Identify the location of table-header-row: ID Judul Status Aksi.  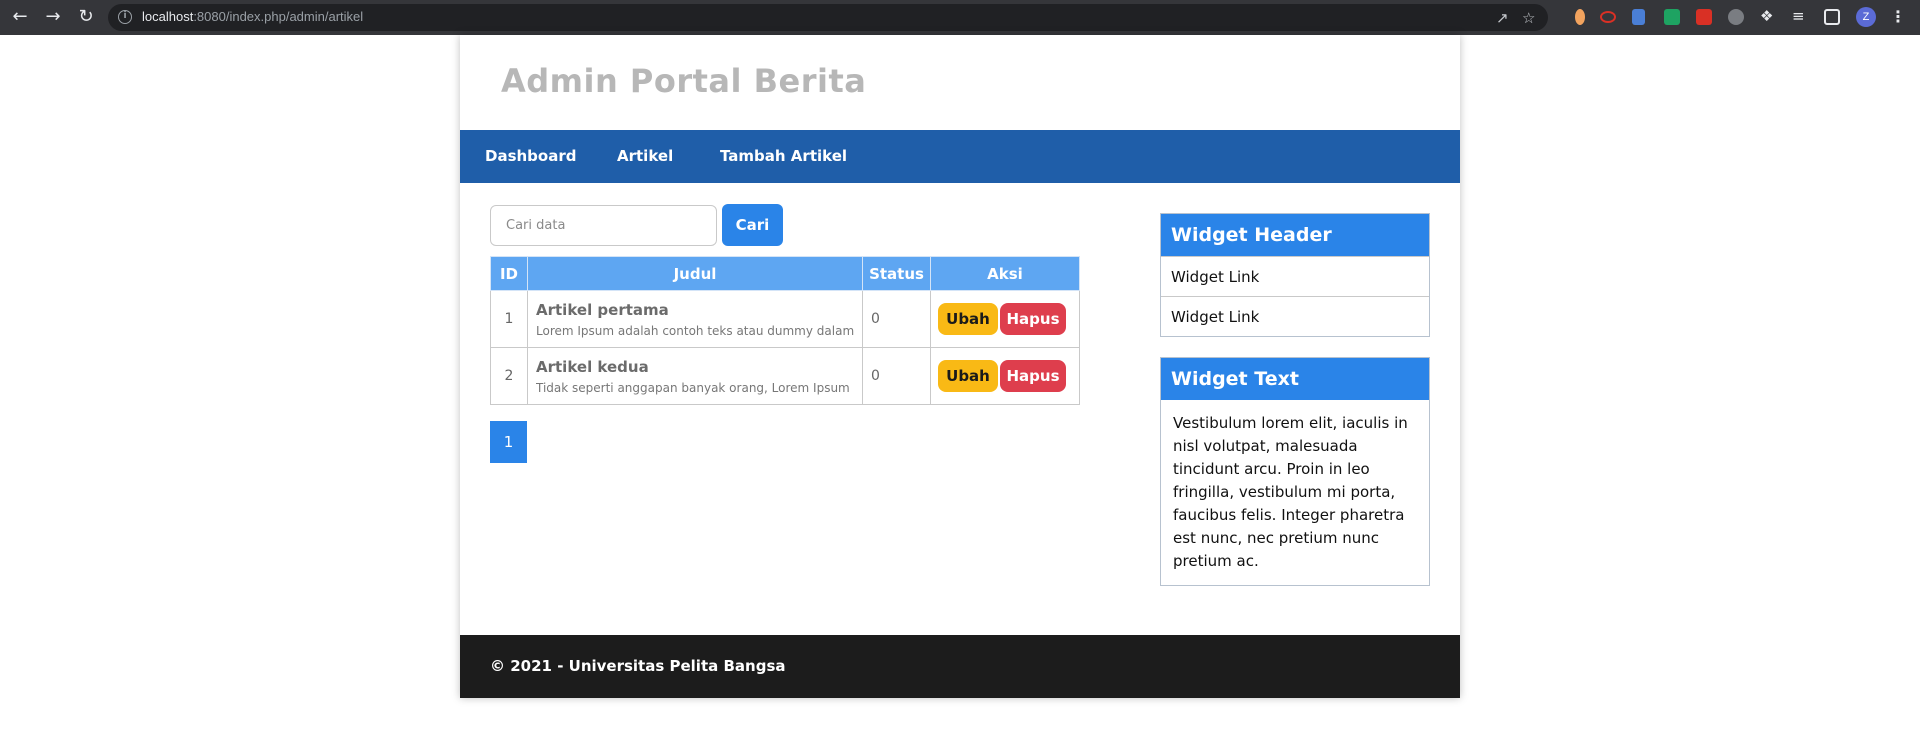
(785, 273).